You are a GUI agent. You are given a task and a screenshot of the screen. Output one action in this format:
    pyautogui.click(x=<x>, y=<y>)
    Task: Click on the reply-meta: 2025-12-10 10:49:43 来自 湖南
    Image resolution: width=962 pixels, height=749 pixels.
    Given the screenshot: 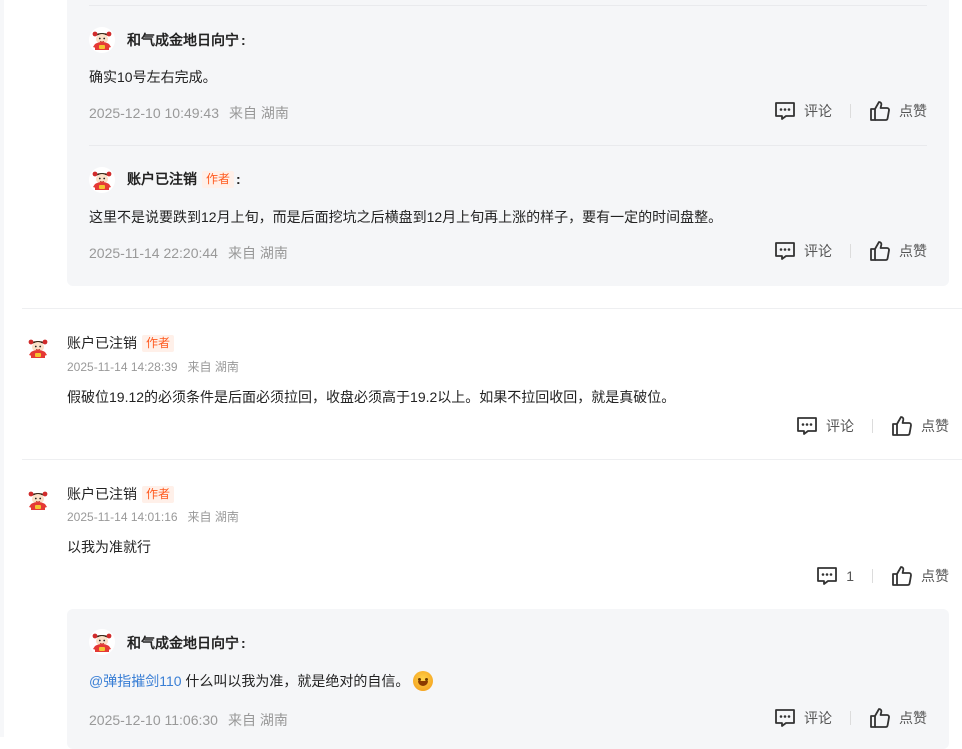 What is the action you would take?
    pyautogui.click(x=189, y=113)
    